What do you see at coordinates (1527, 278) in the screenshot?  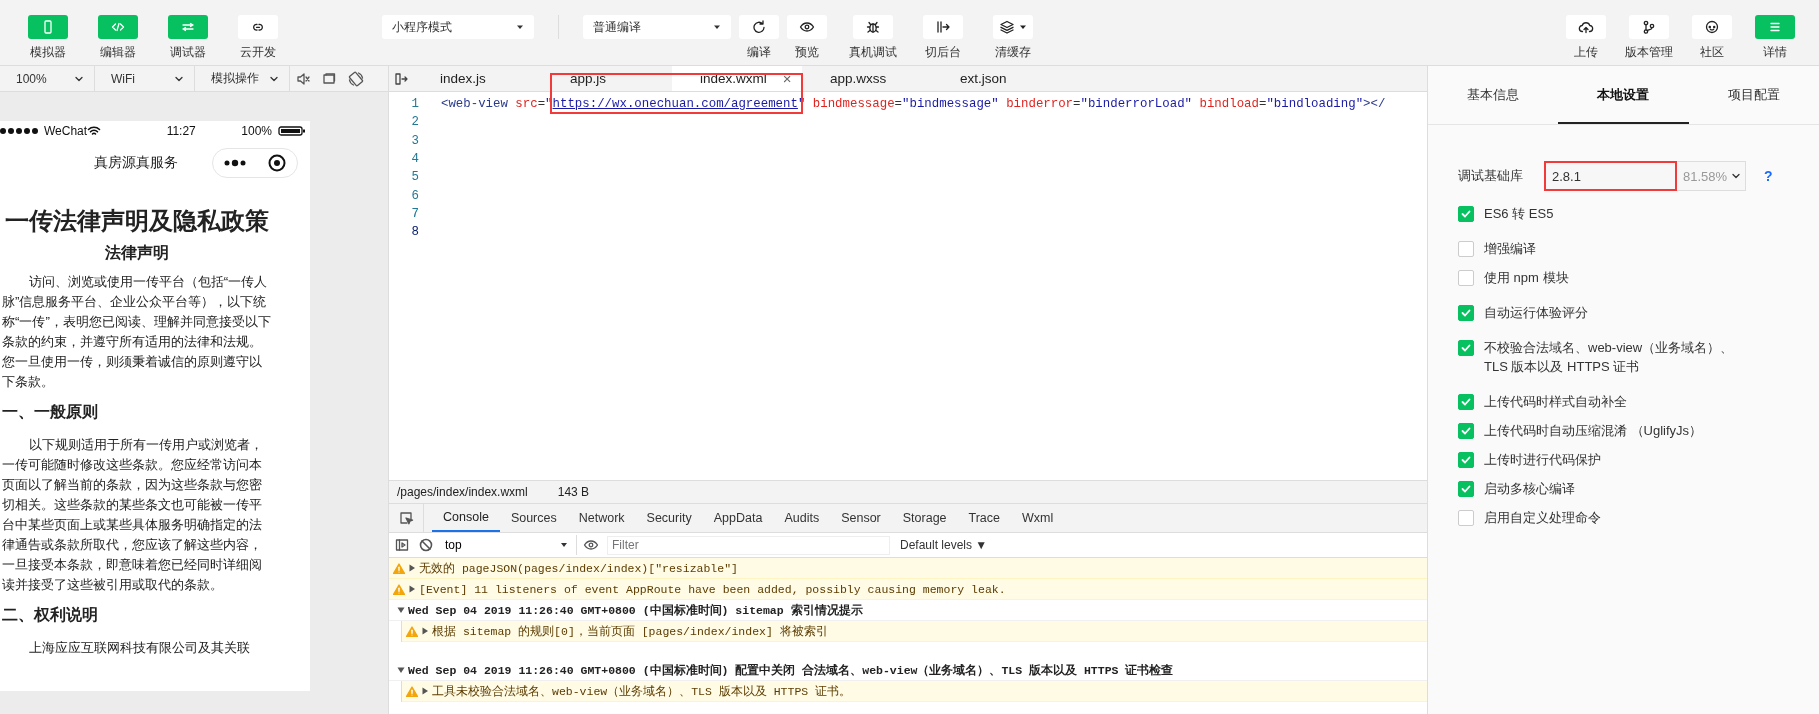 I see `option-label: 使用 npm 模块` at bounding box center [1527, 278].